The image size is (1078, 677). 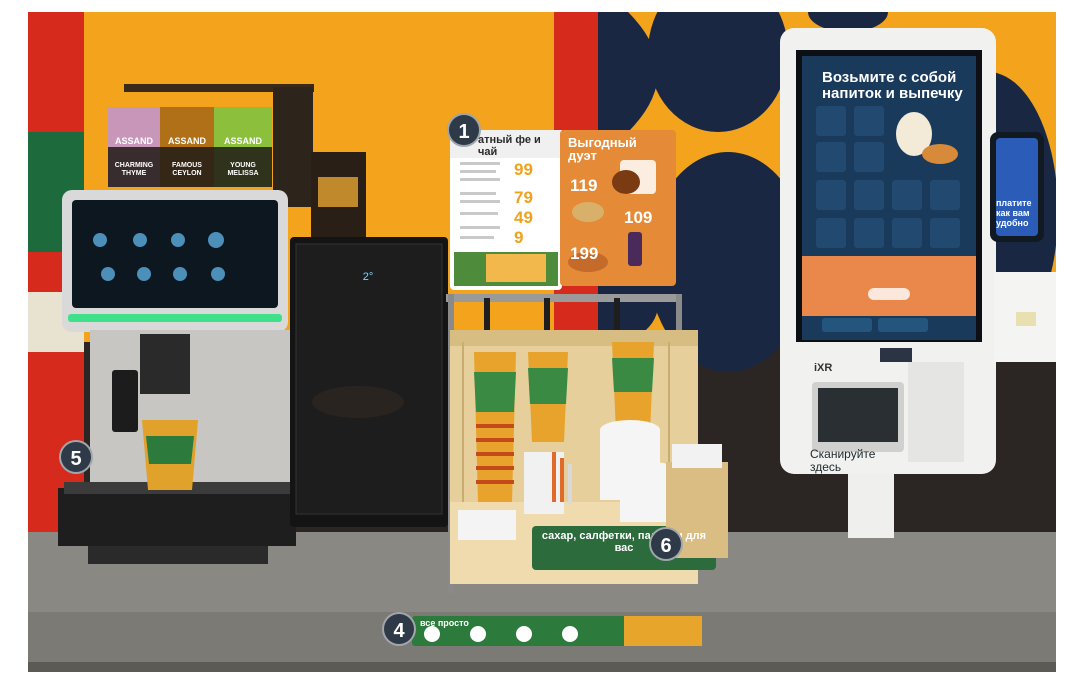 What do you see at coordinates (187, 169) in the screenshot?
I see `tea-label-2: FAMOUS CEYLON` at bounding box center [187, 169].